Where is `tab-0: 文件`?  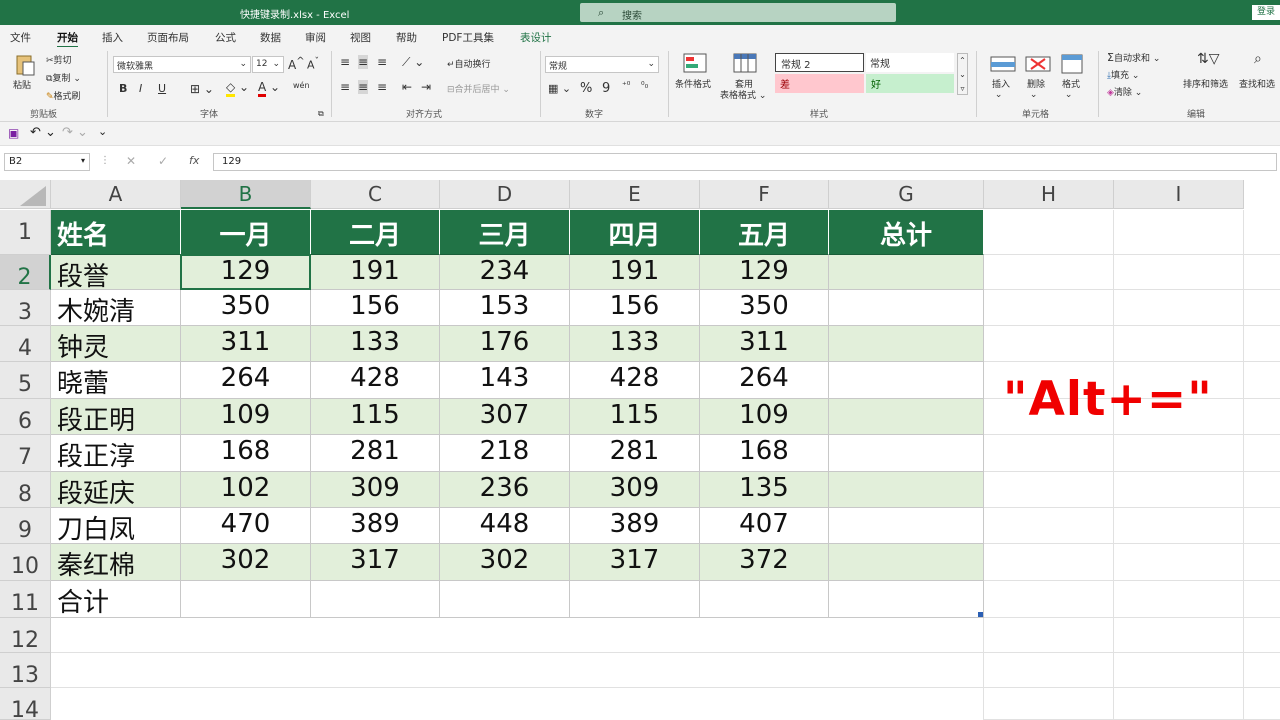
tab-0: 文件 is located at coordinates (20, 37).